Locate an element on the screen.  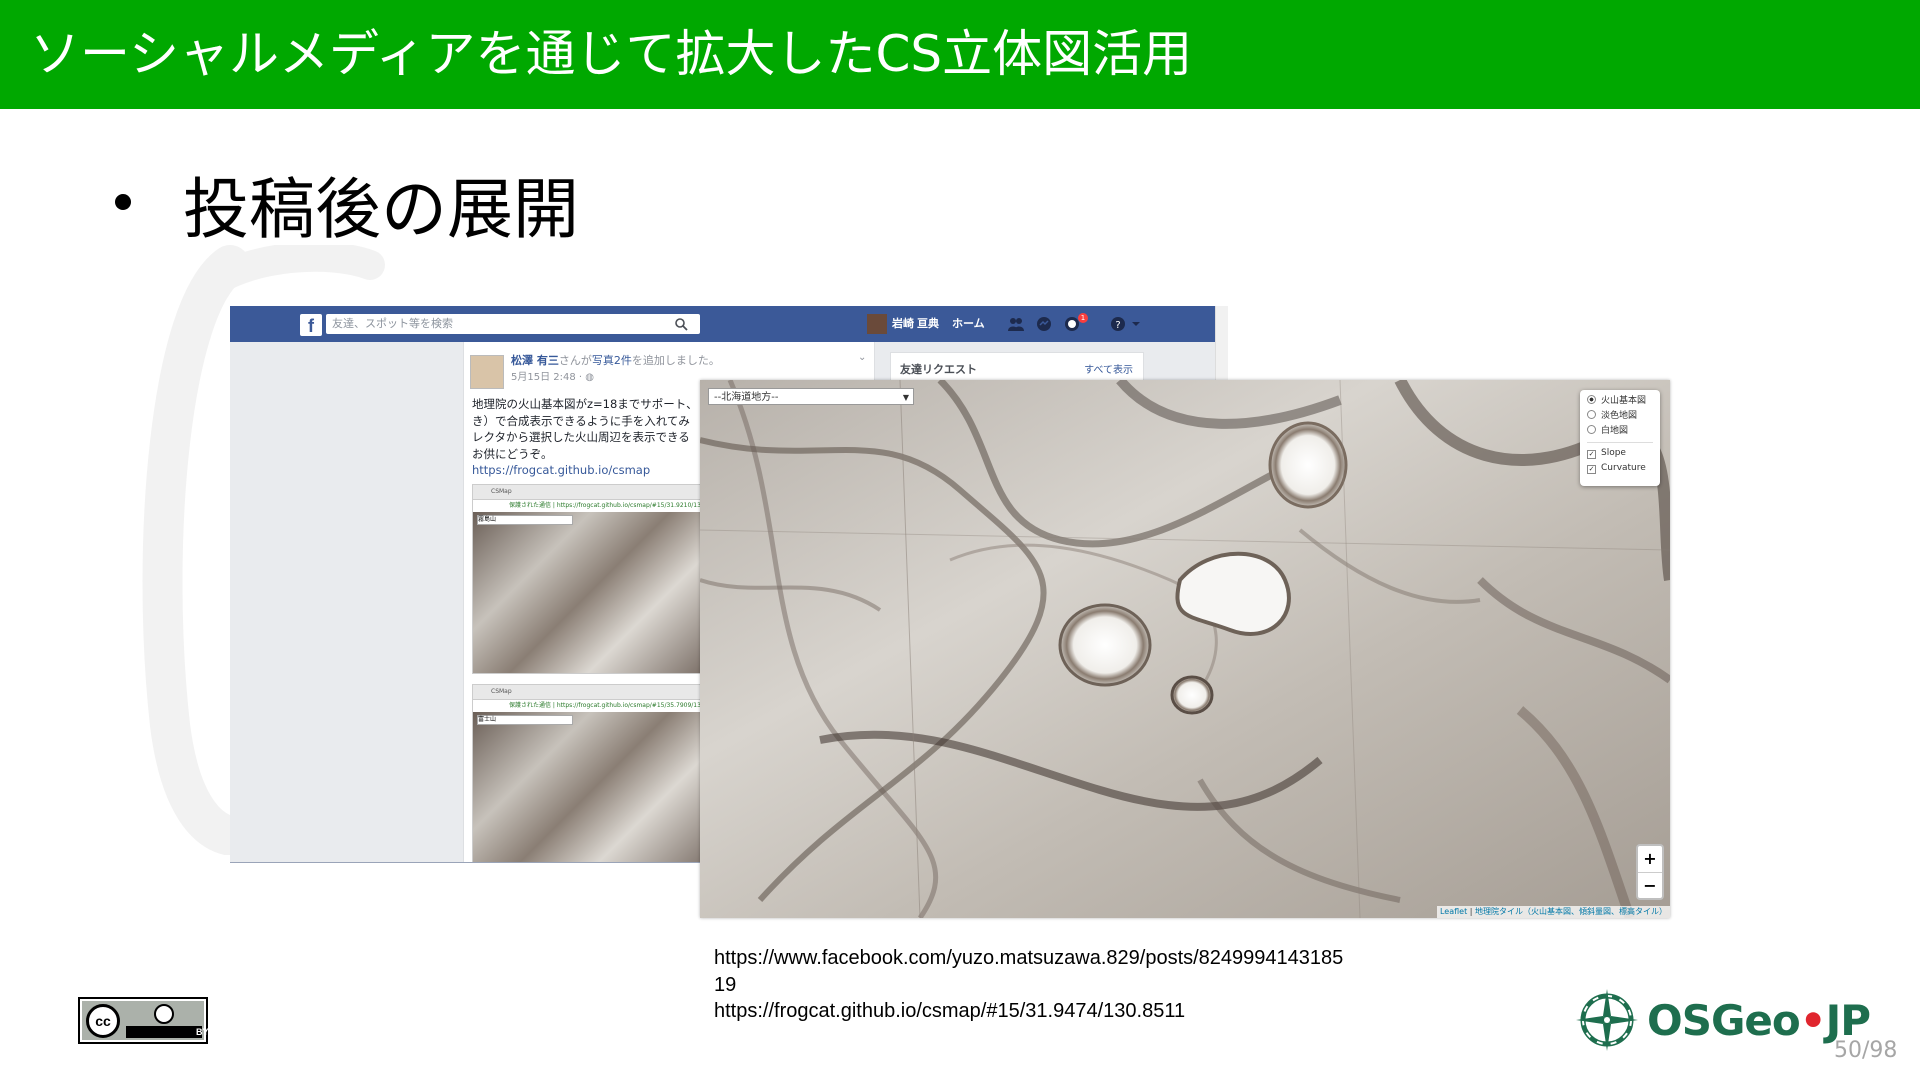
layer-control: 火山基本図 淡色地図 白地図 ✓ Slope ✓ Curvature is located at coordinates (1620, 438).